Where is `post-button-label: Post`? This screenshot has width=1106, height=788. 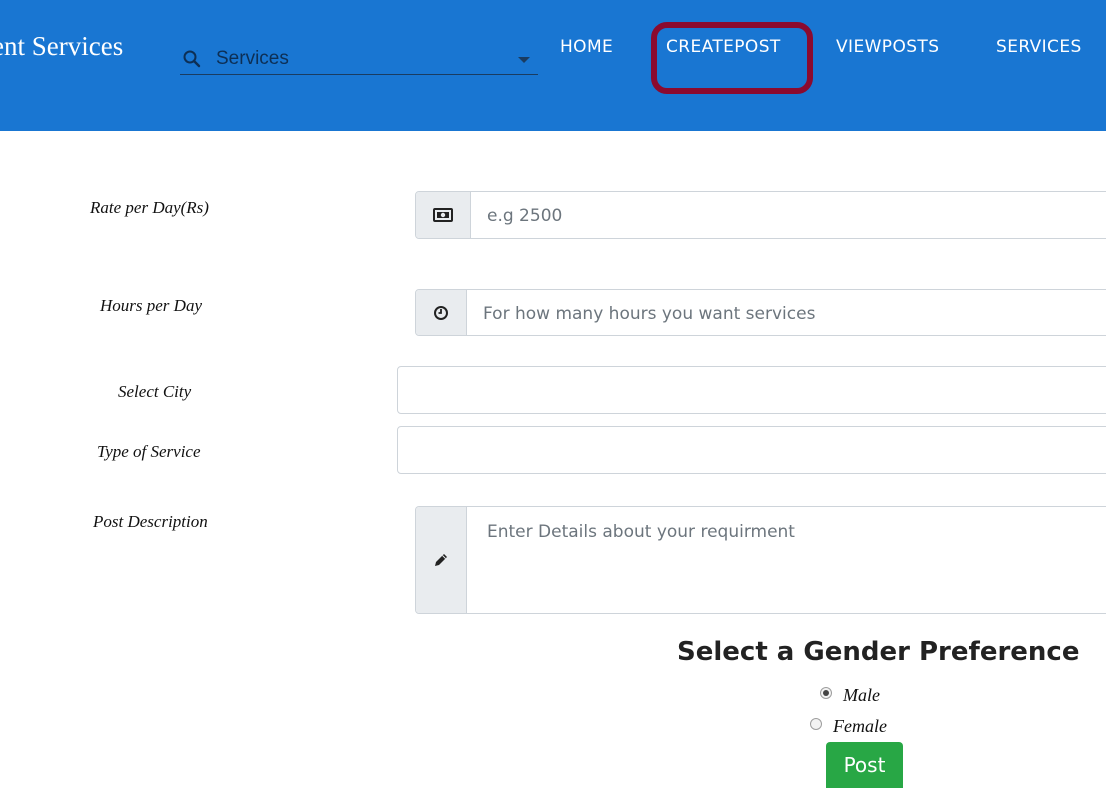 post-button-label: Post is located at coordinates (864, 765).